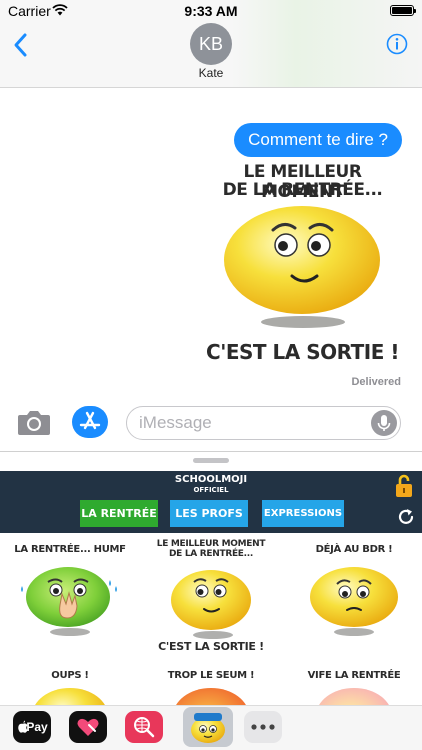 This screenshot has width=422, height=750. What do you see at coordinates (21, 45) in the screenshot?
I see `back-chevron-icon` at bounding box center [21, 45].